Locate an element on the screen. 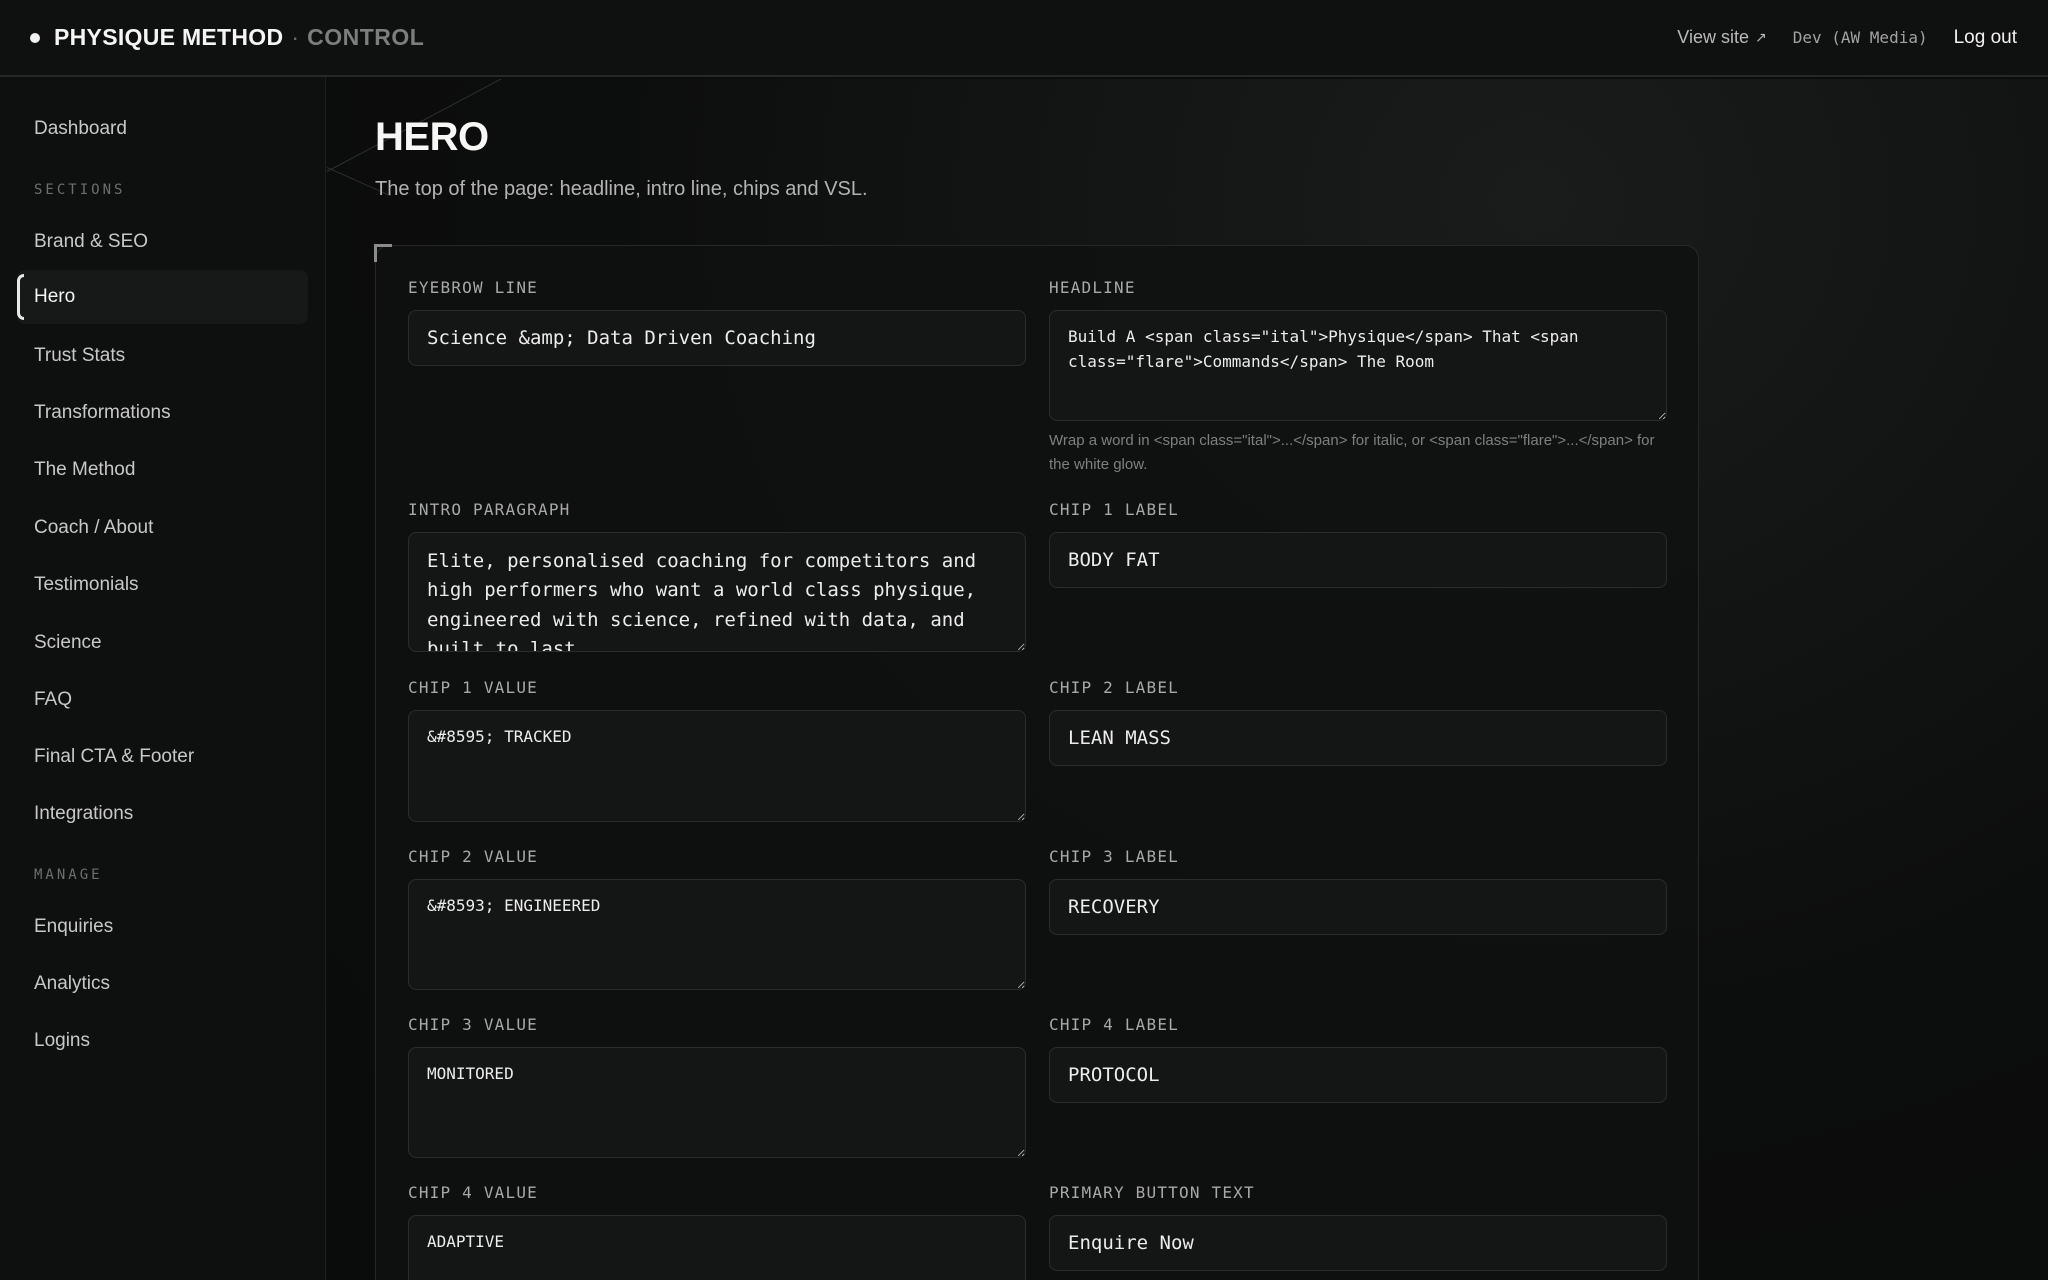 The width and height of the screenshot is (2048, 1280). sidebar-item-testimonials: Testimonials is located at coordinates (162, 585).